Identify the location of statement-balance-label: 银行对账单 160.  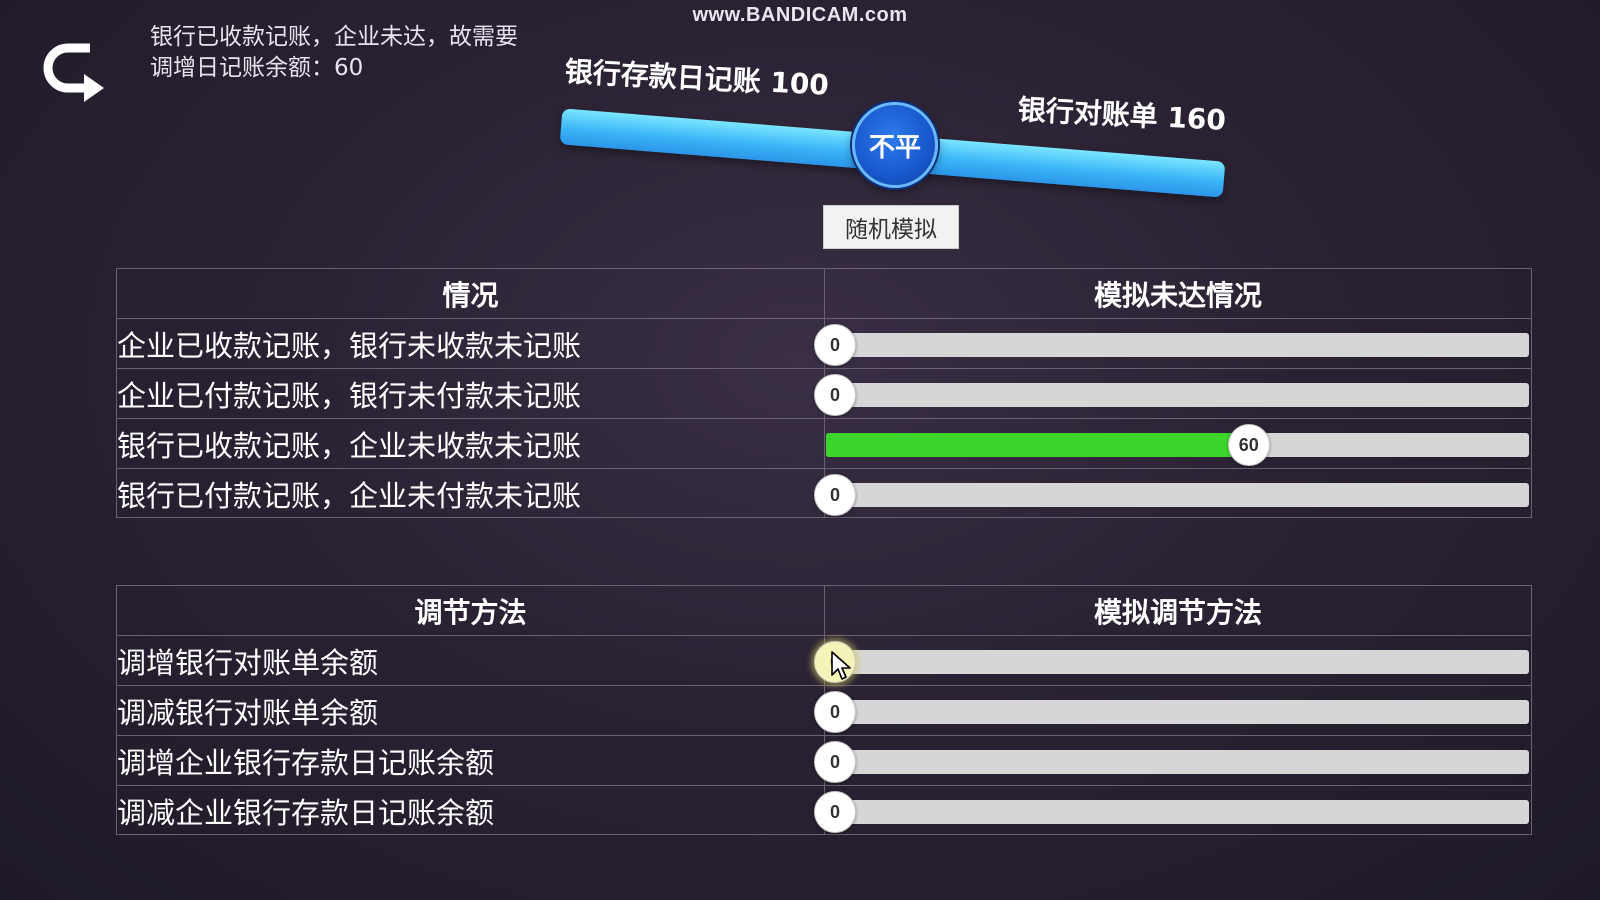
(1122, 115).